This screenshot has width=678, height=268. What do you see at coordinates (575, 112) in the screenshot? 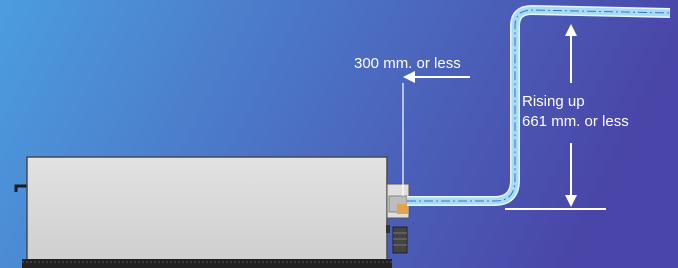
I see `rise-label: Rising up 661 mm. or less` at bounding box center [575, 112].